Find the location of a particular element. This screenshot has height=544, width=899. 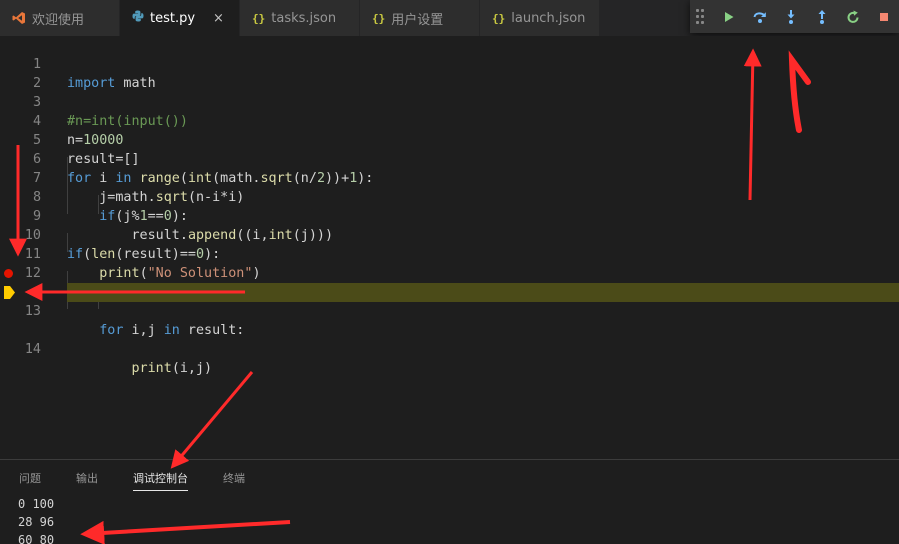

step-into-icon is located at coordinates (791, 16).